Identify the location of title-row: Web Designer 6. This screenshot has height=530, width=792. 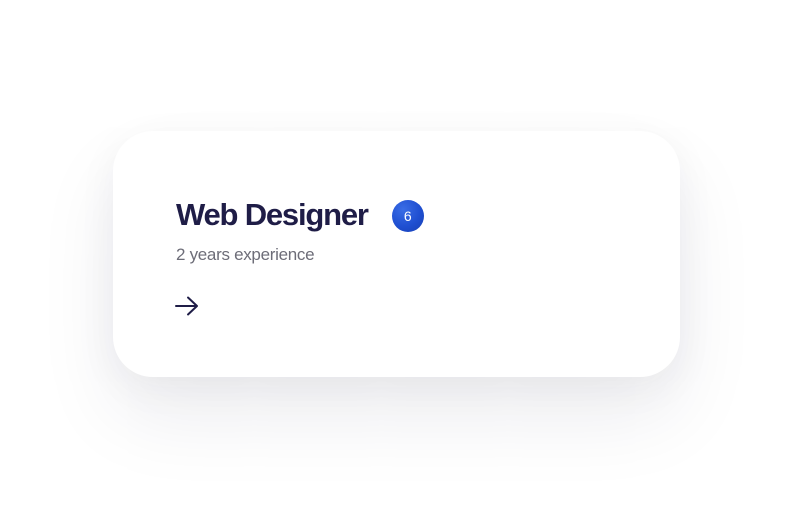
(300, 215).